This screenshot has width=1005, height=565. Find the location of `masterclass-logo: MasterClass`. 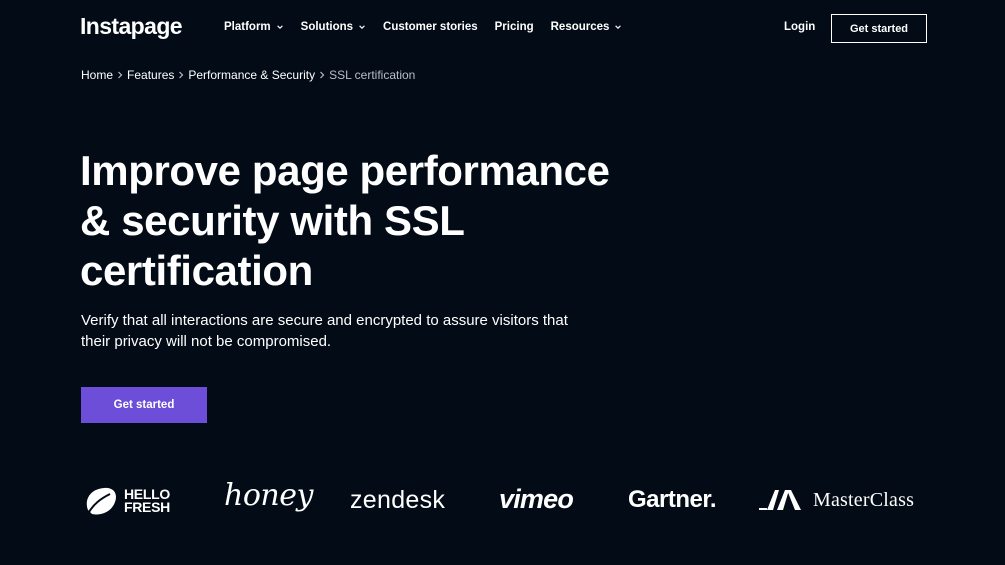

masterclass-logo: MasterClass is located at coordinates (836, 500).